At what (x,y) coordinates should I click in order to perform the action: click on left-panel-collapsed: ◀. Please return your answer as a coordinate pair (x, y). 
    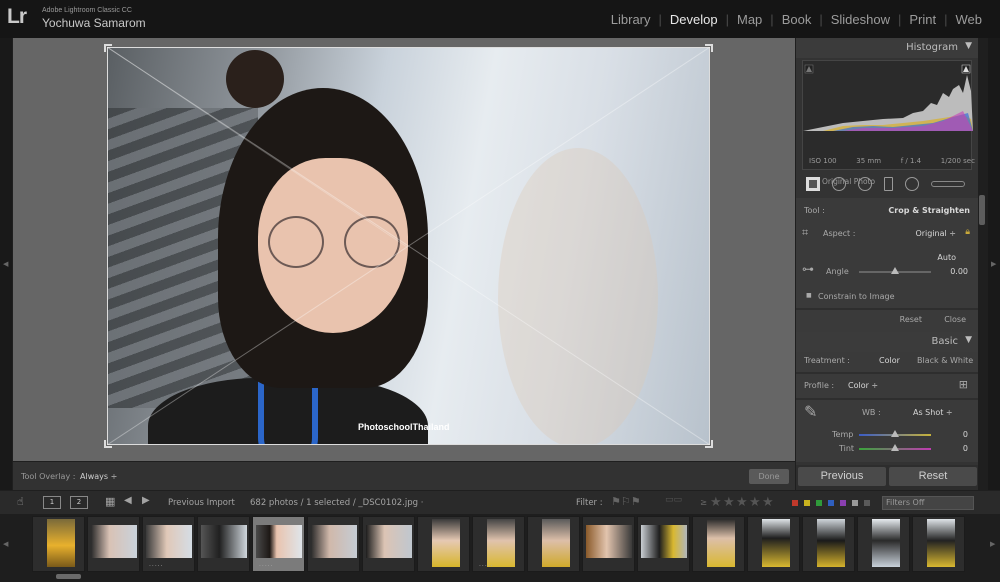
    Looking at the image, I should click on (6, 264).